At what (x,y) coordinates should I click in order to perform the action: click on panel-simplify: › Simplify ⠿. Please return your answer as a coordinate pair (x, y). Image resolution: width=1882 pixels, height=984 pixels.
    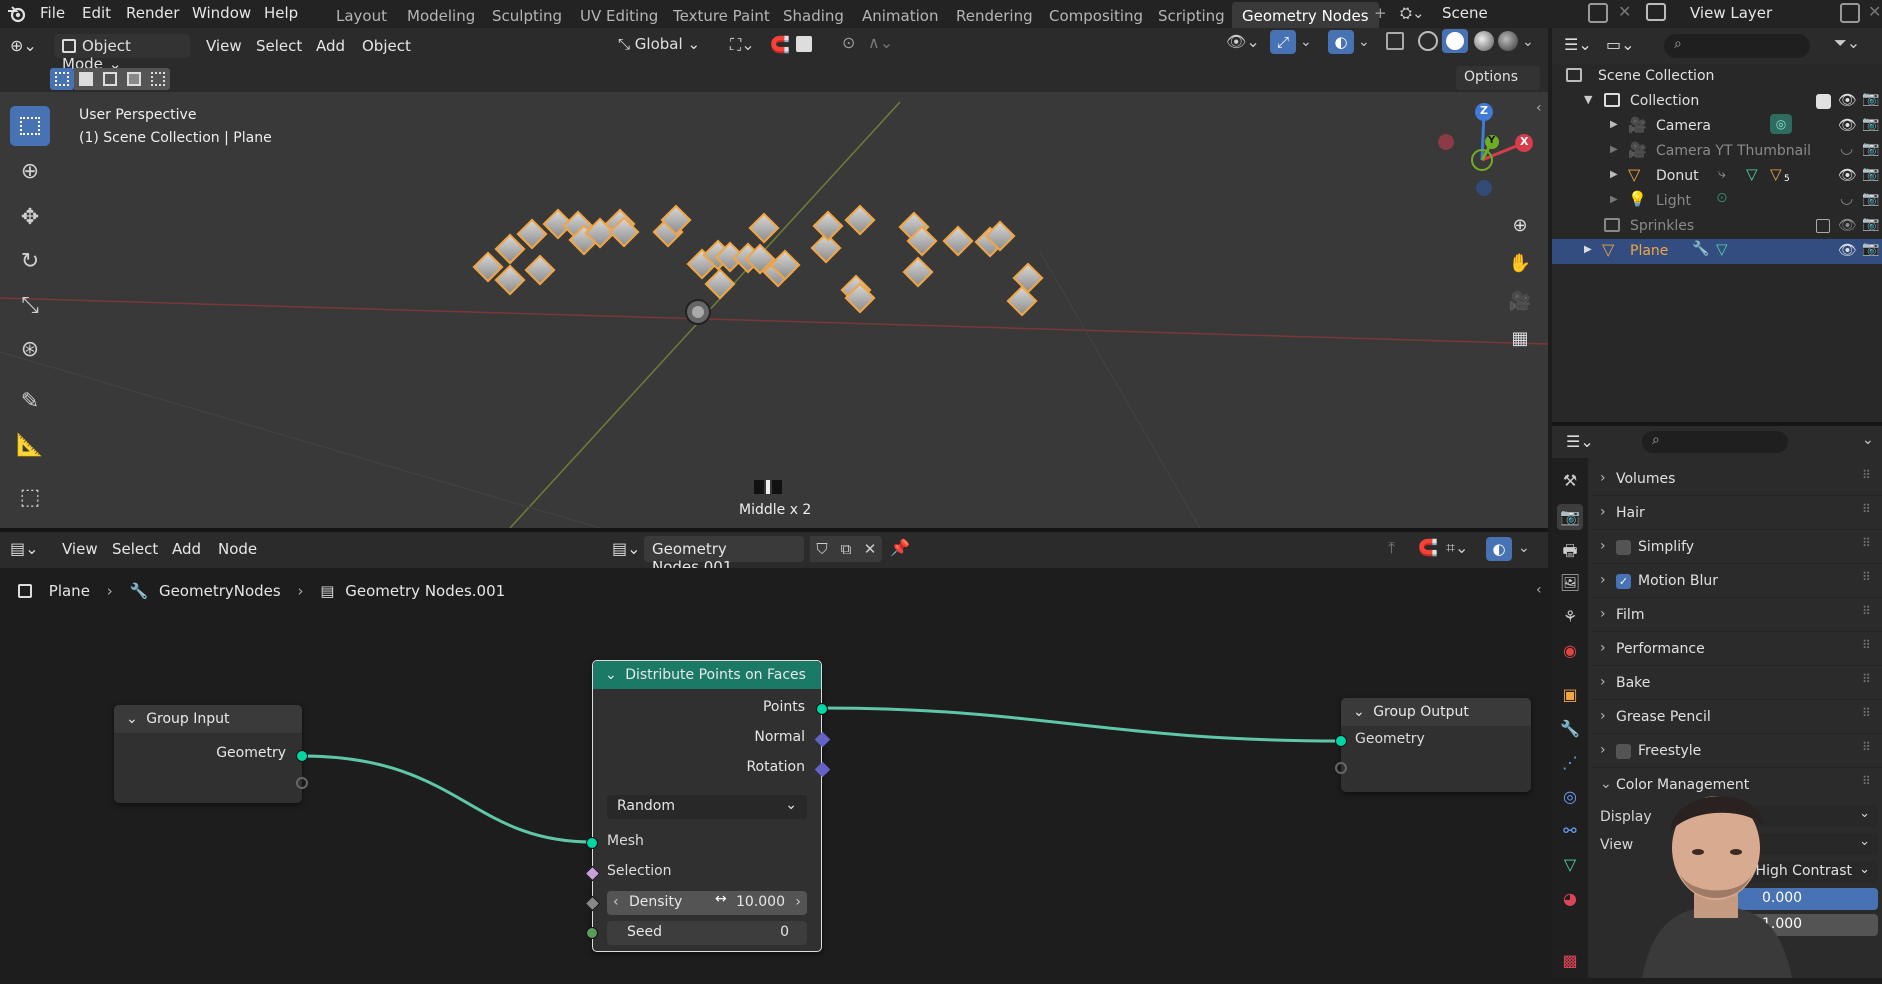
    Looking at the image, I should click on (1737, 548).